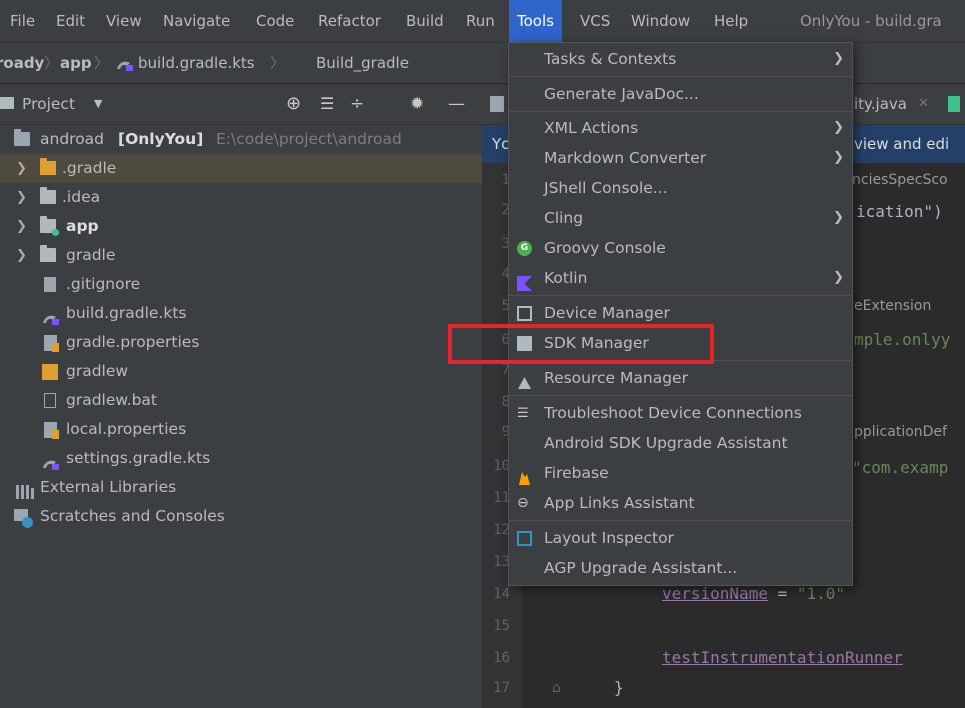 The height and width of the screenshot is (708, 965). What do you see at coordinates (161, 139) in the screenshot?
I see `project-name-label: [OnlyYou]` at bounding box center [161, 139].